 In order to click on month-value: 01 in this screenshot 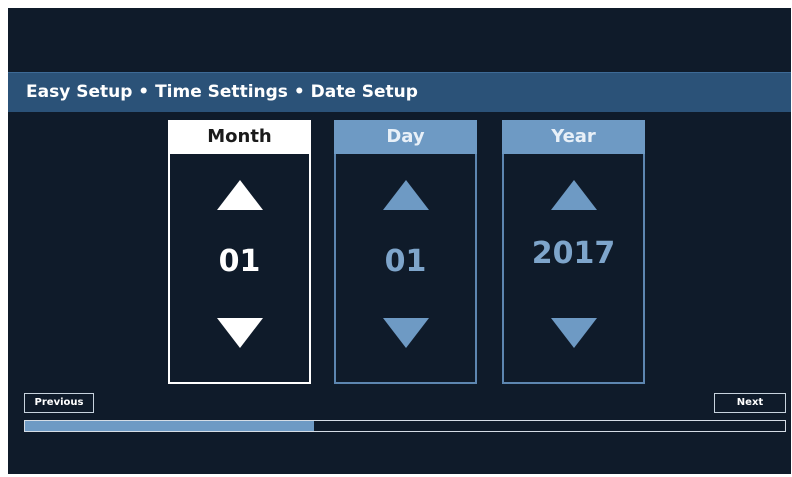, I will do `click(239, 261)`.